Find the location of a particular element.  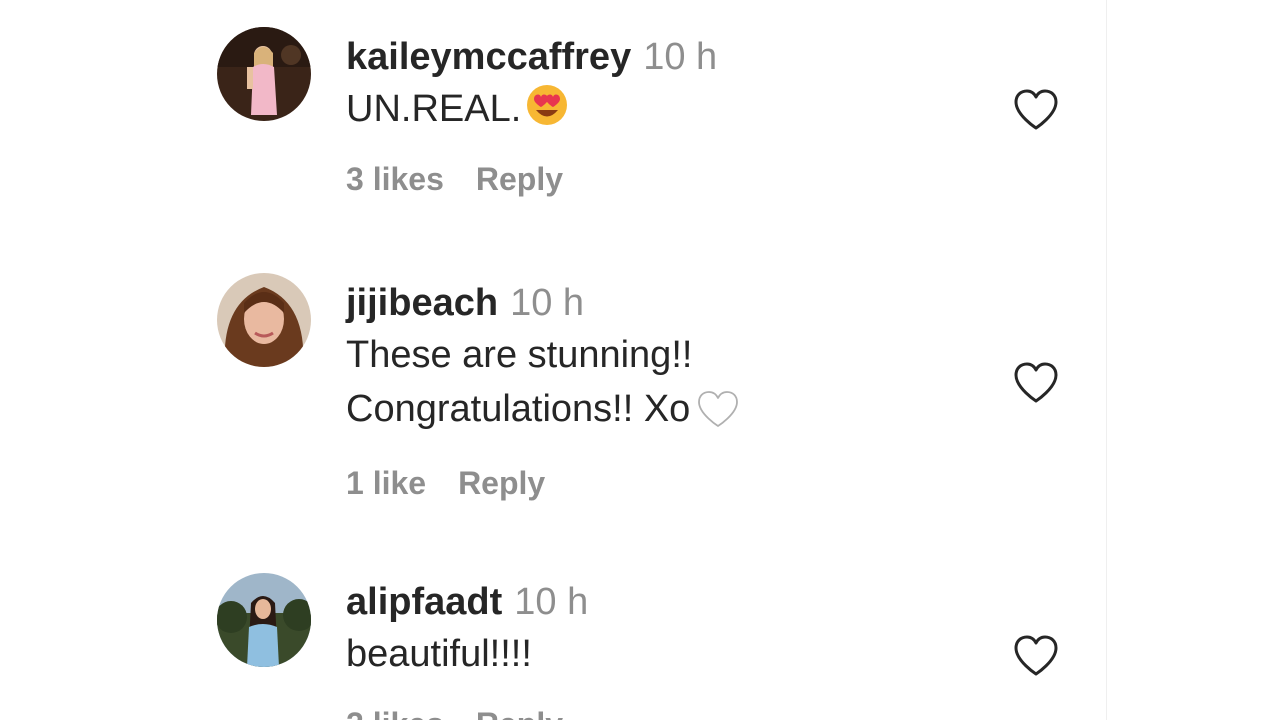

comment-meta: 1 like Reply is located at coordinates (544, 483).